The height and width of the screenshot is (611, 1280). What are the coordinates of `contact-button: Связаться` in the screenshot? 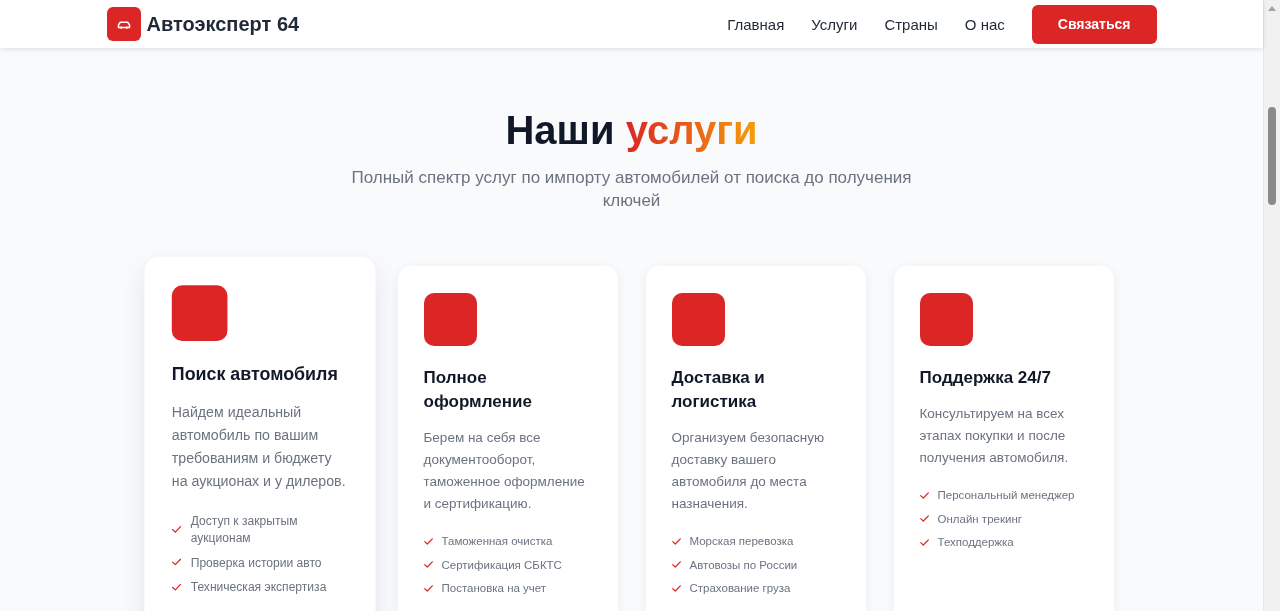 It's located at (1094, 24).